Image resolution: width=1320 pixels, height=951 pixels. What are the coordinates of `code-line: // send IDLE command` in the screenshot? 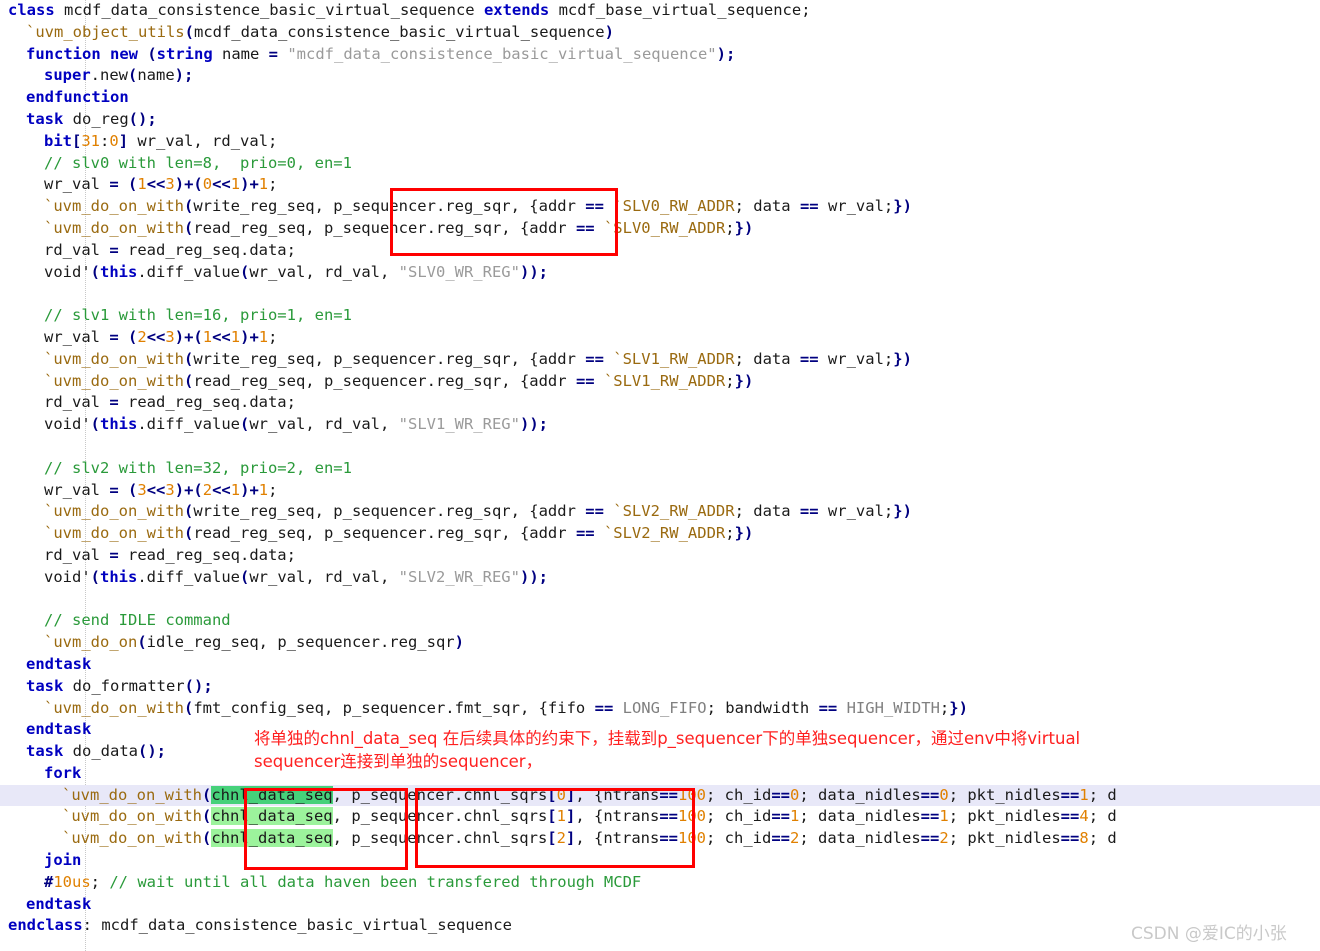 It's located at (660, 621).